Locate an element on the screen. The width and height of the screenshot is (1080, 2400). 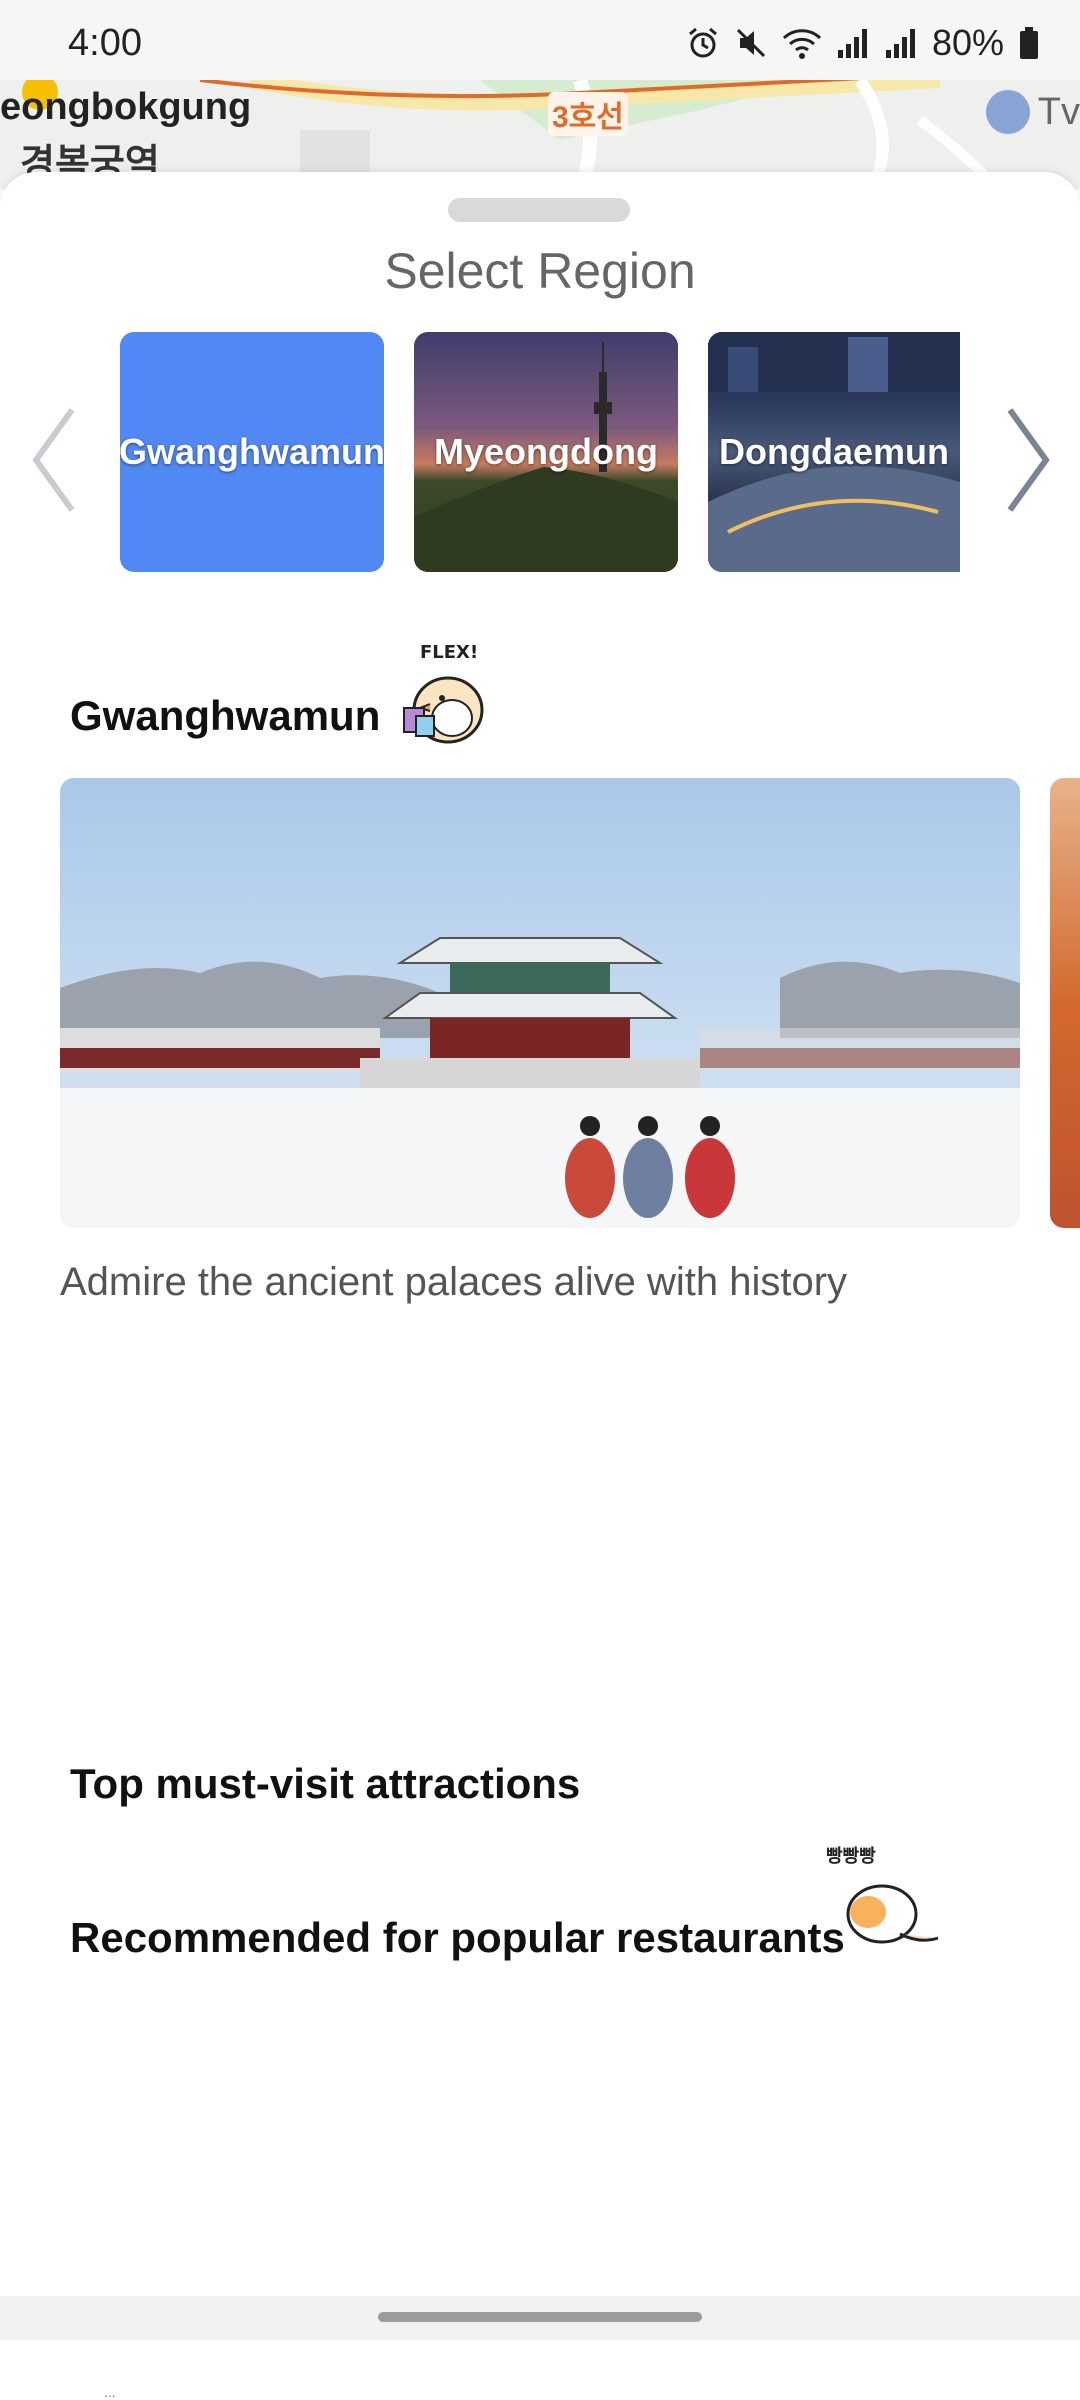
region-card-label: Gwanghwamun is located at coordinates (252, 451).